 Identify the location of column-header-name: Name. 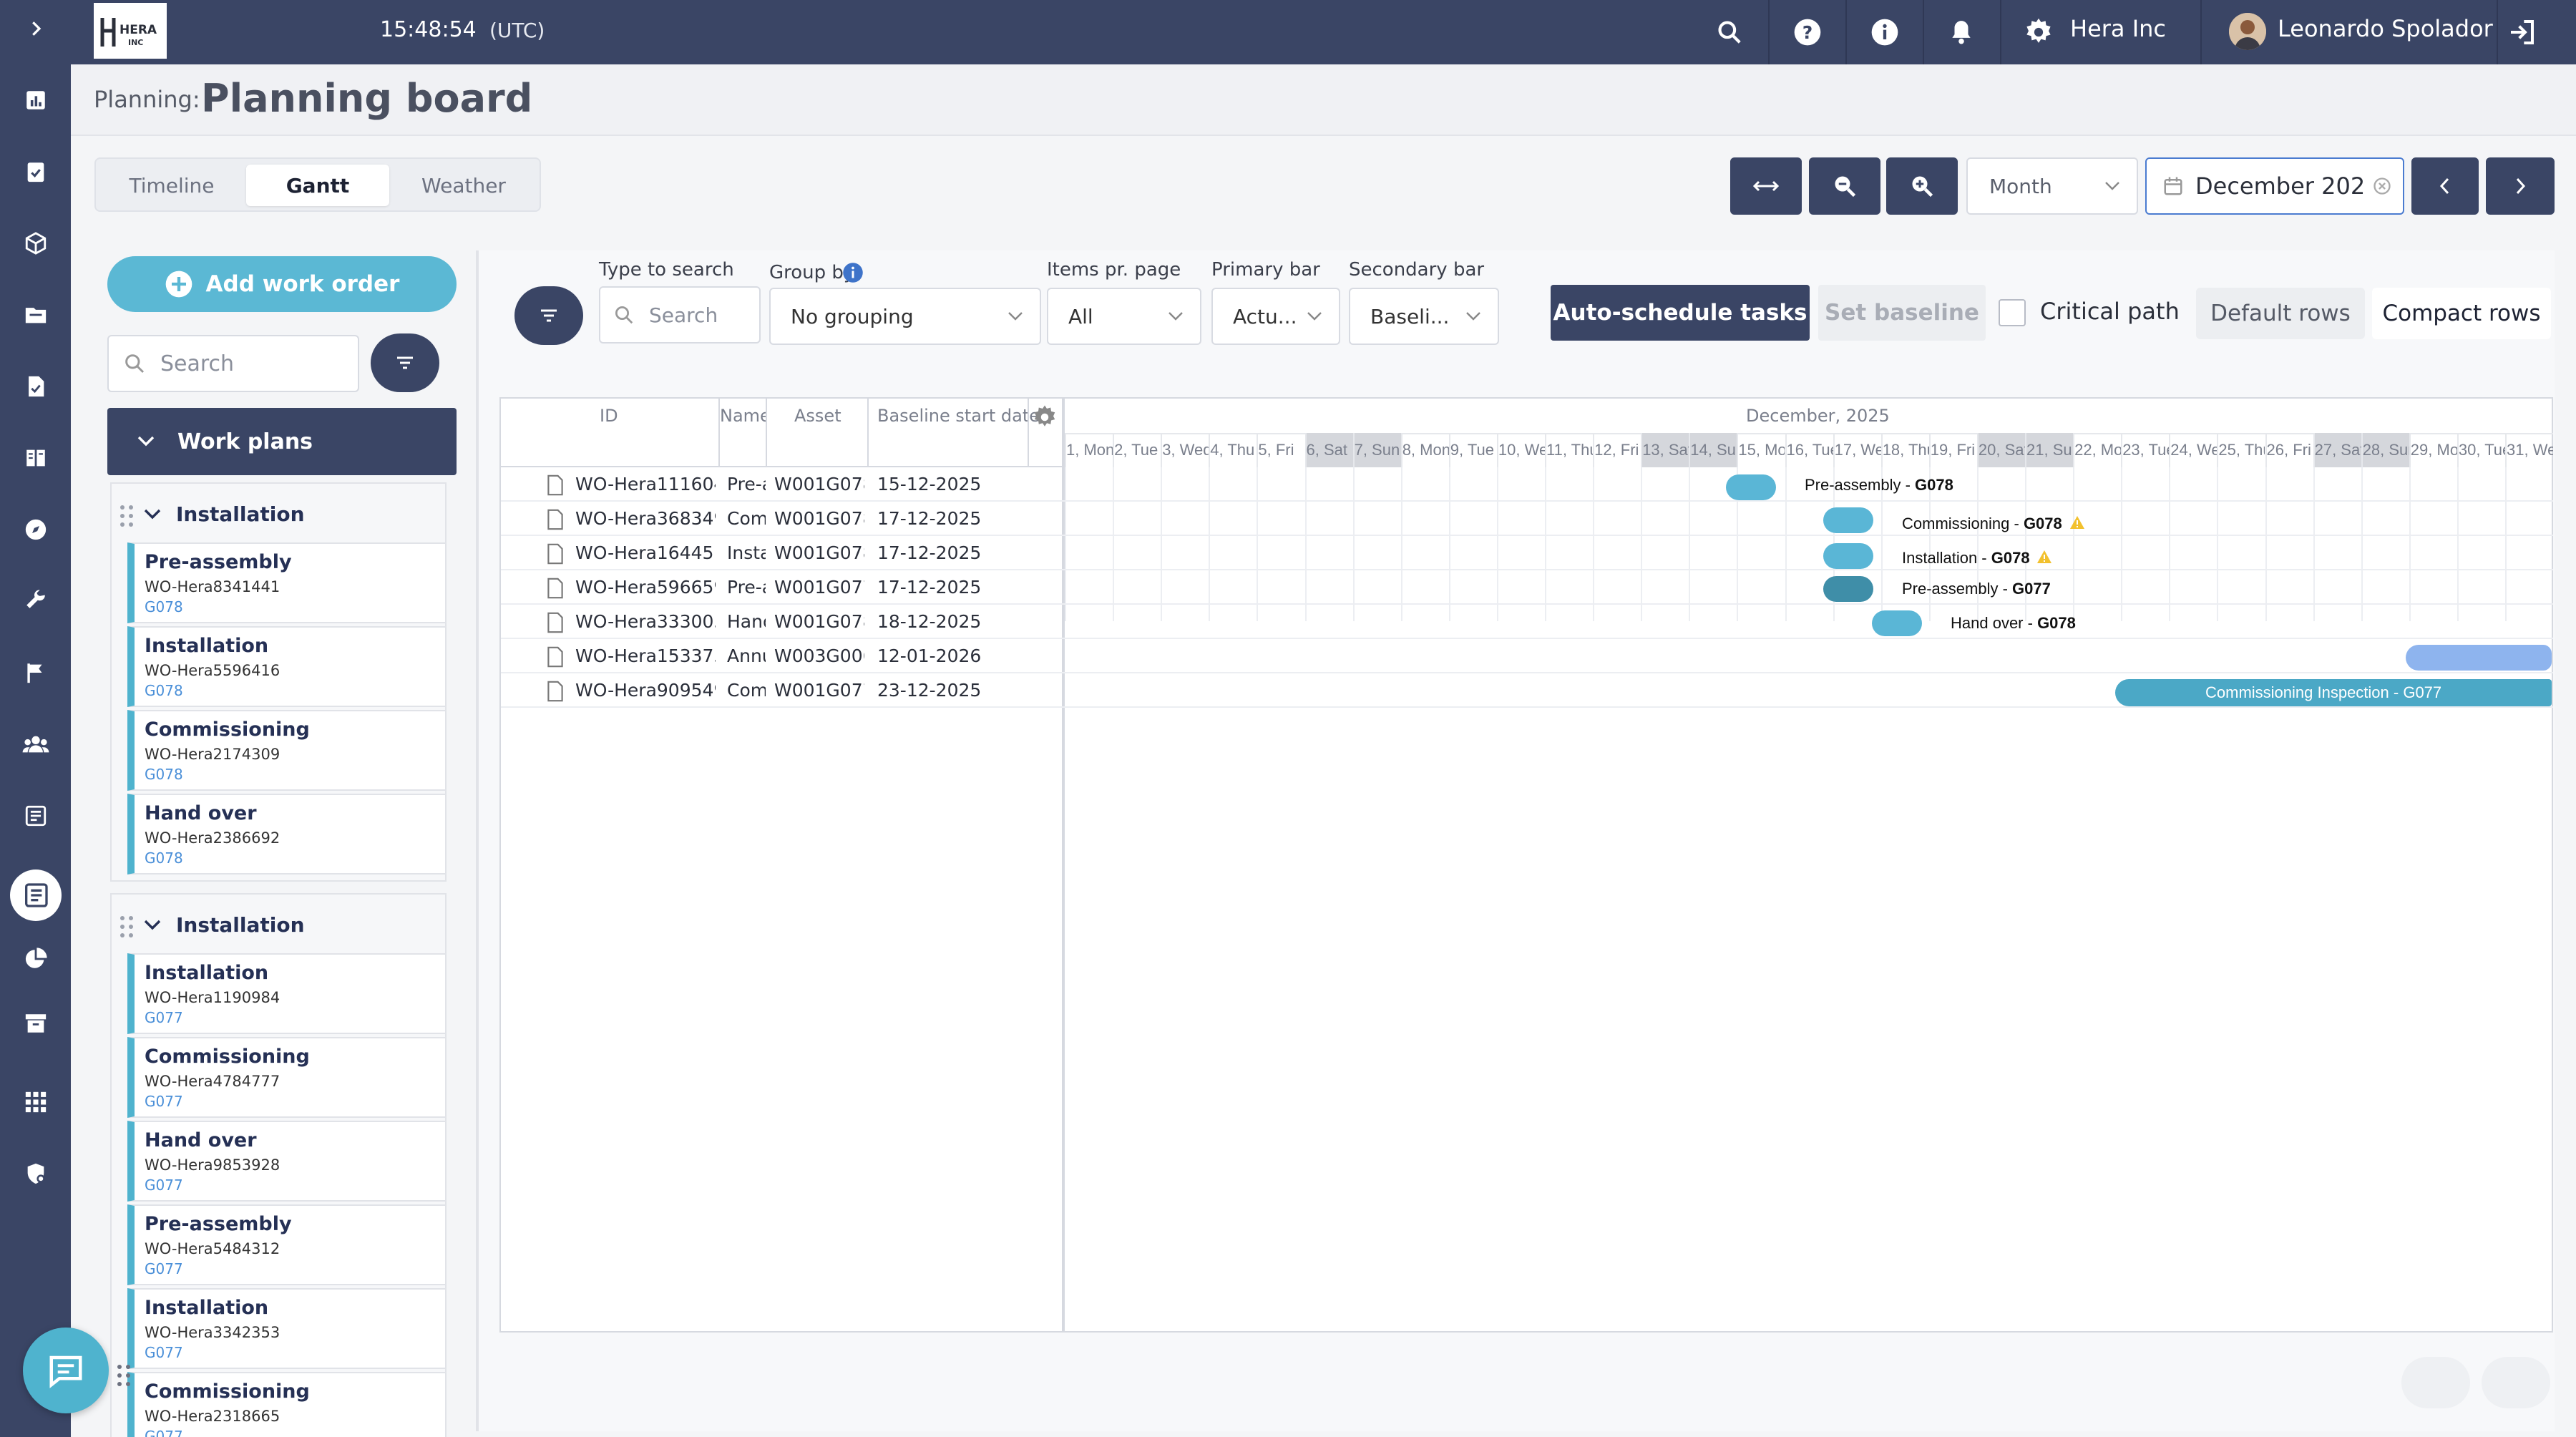
(743, 416).